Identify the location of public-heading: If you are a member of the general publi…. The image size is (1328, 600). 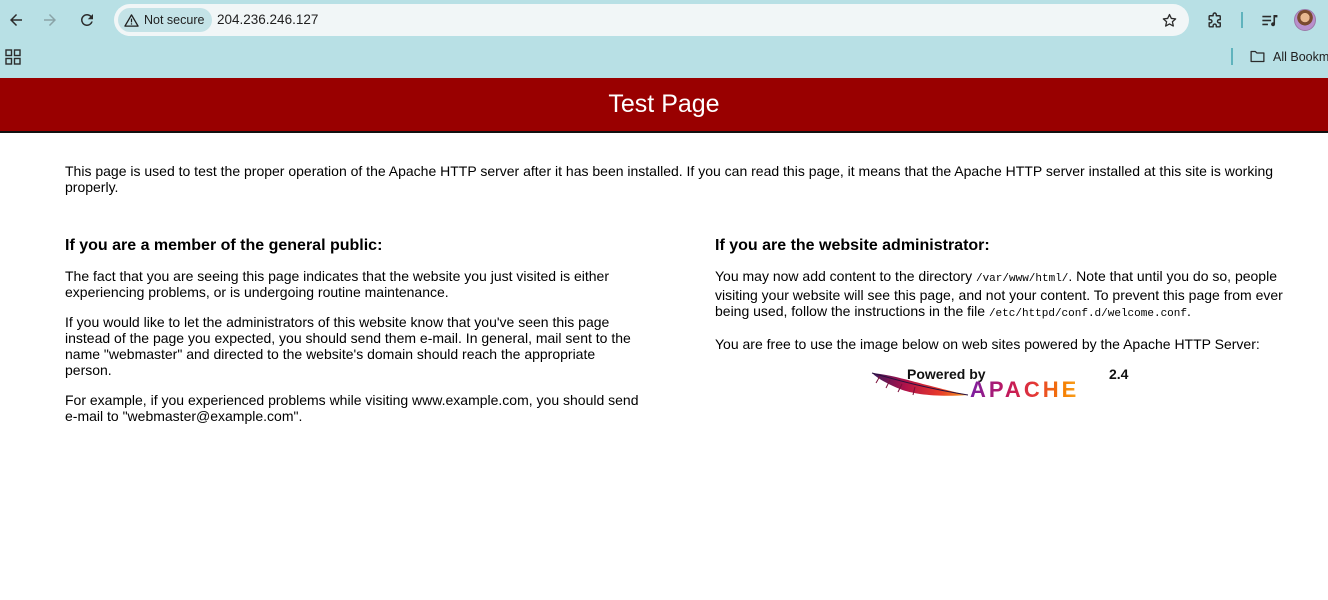
(224, 245).